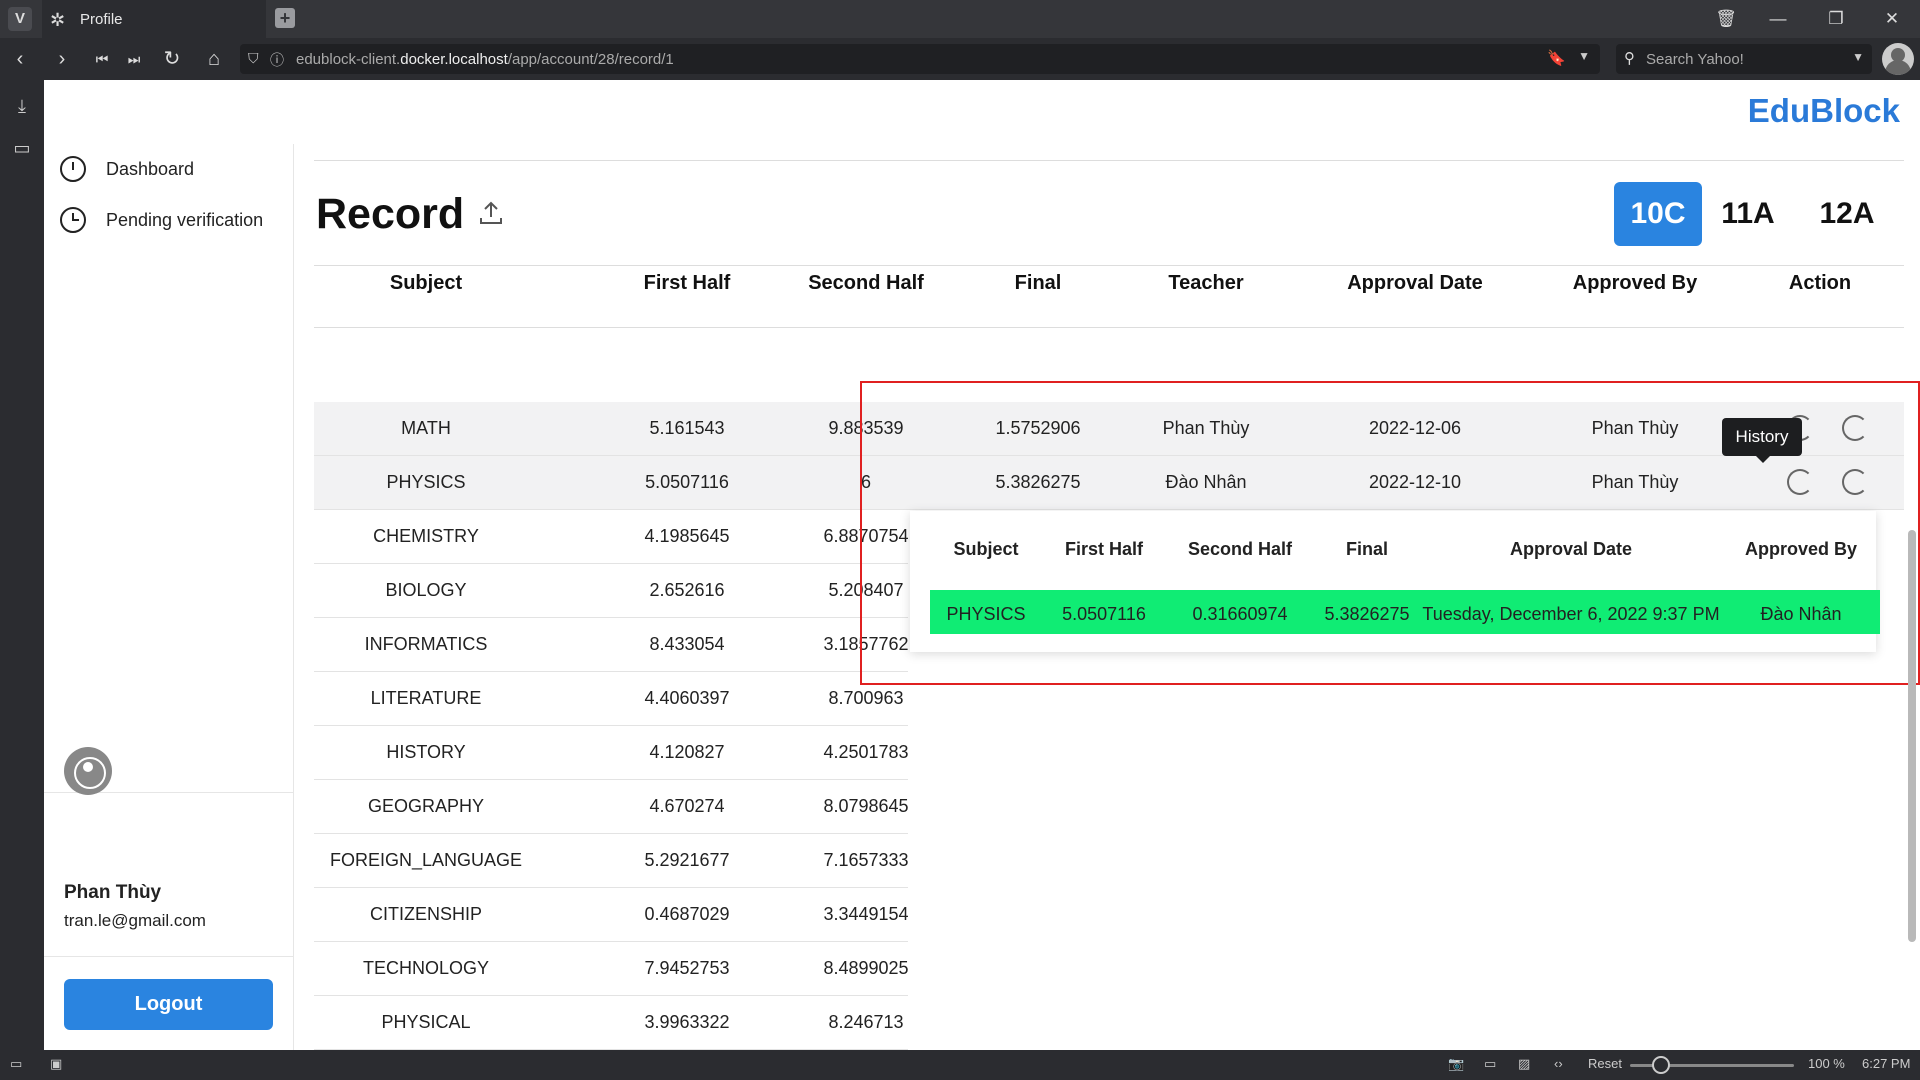 This screenshot has height=1080, width=1920. What do you see at coordinates (22, 565) in the screenshot?
I see `browser-side-panel: ⤓ ▭` at bounding box center [22, 565].